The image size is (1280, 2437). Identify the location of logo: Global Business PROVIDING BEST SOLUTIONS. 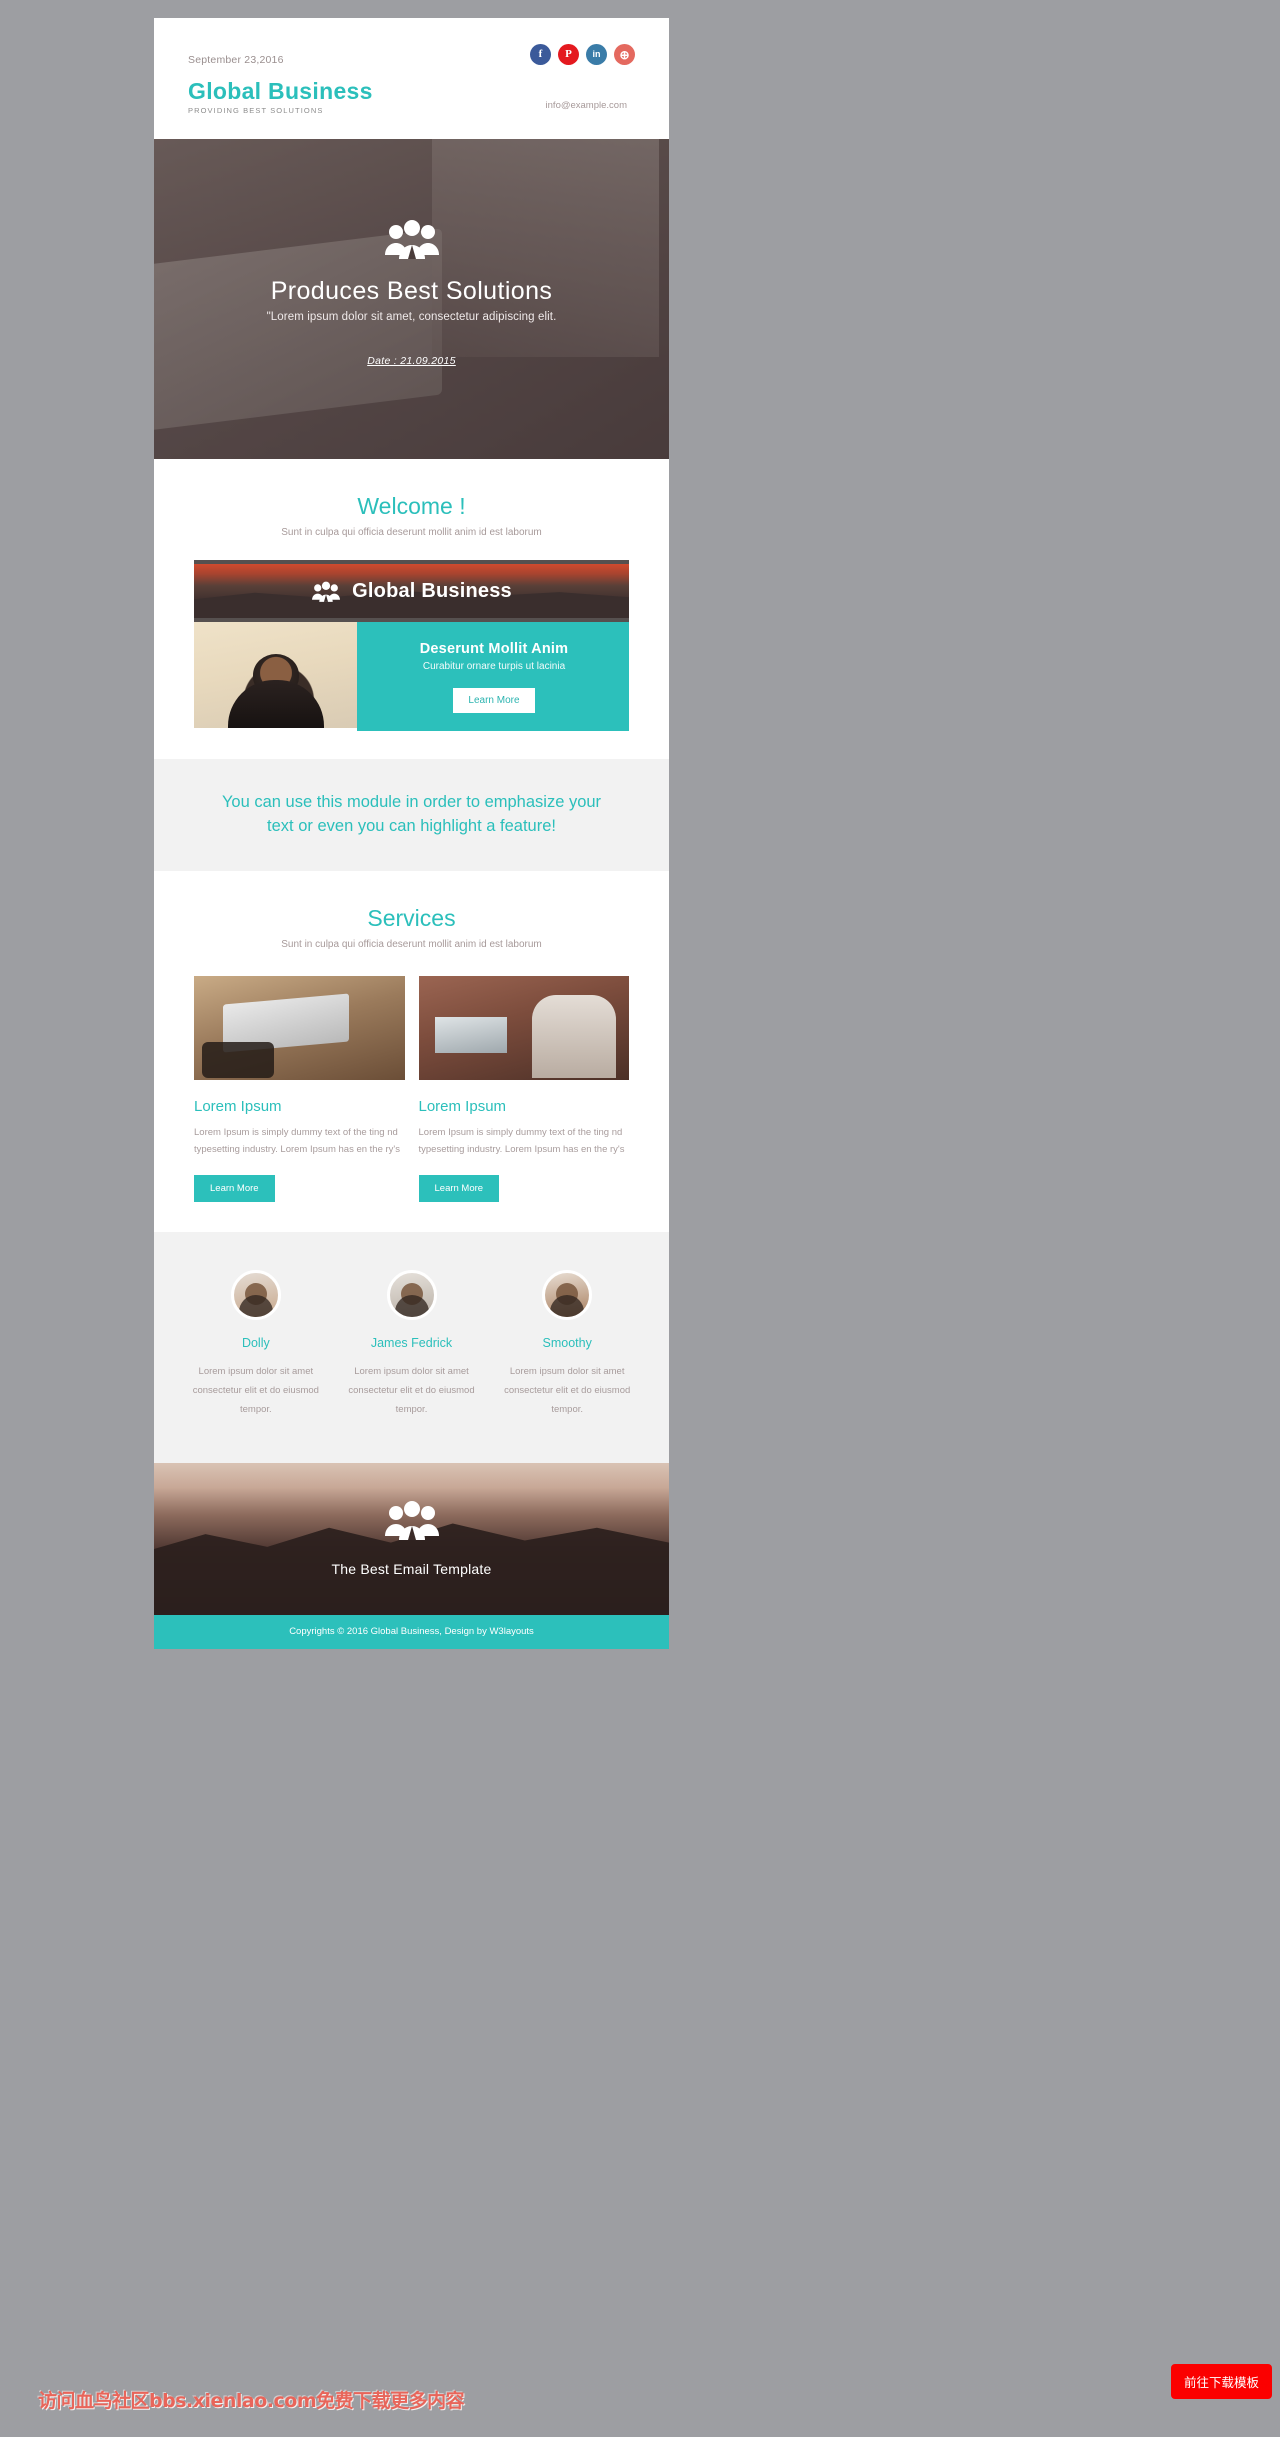
(280, 97).